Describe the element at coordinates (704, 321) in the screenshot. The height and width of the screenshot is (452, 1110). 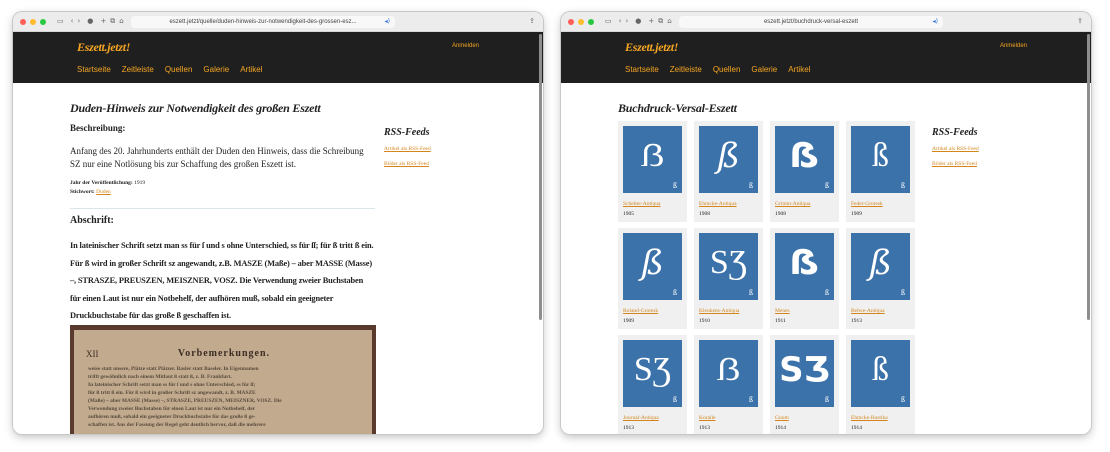
I see `typeface-year: 1910` at that location.